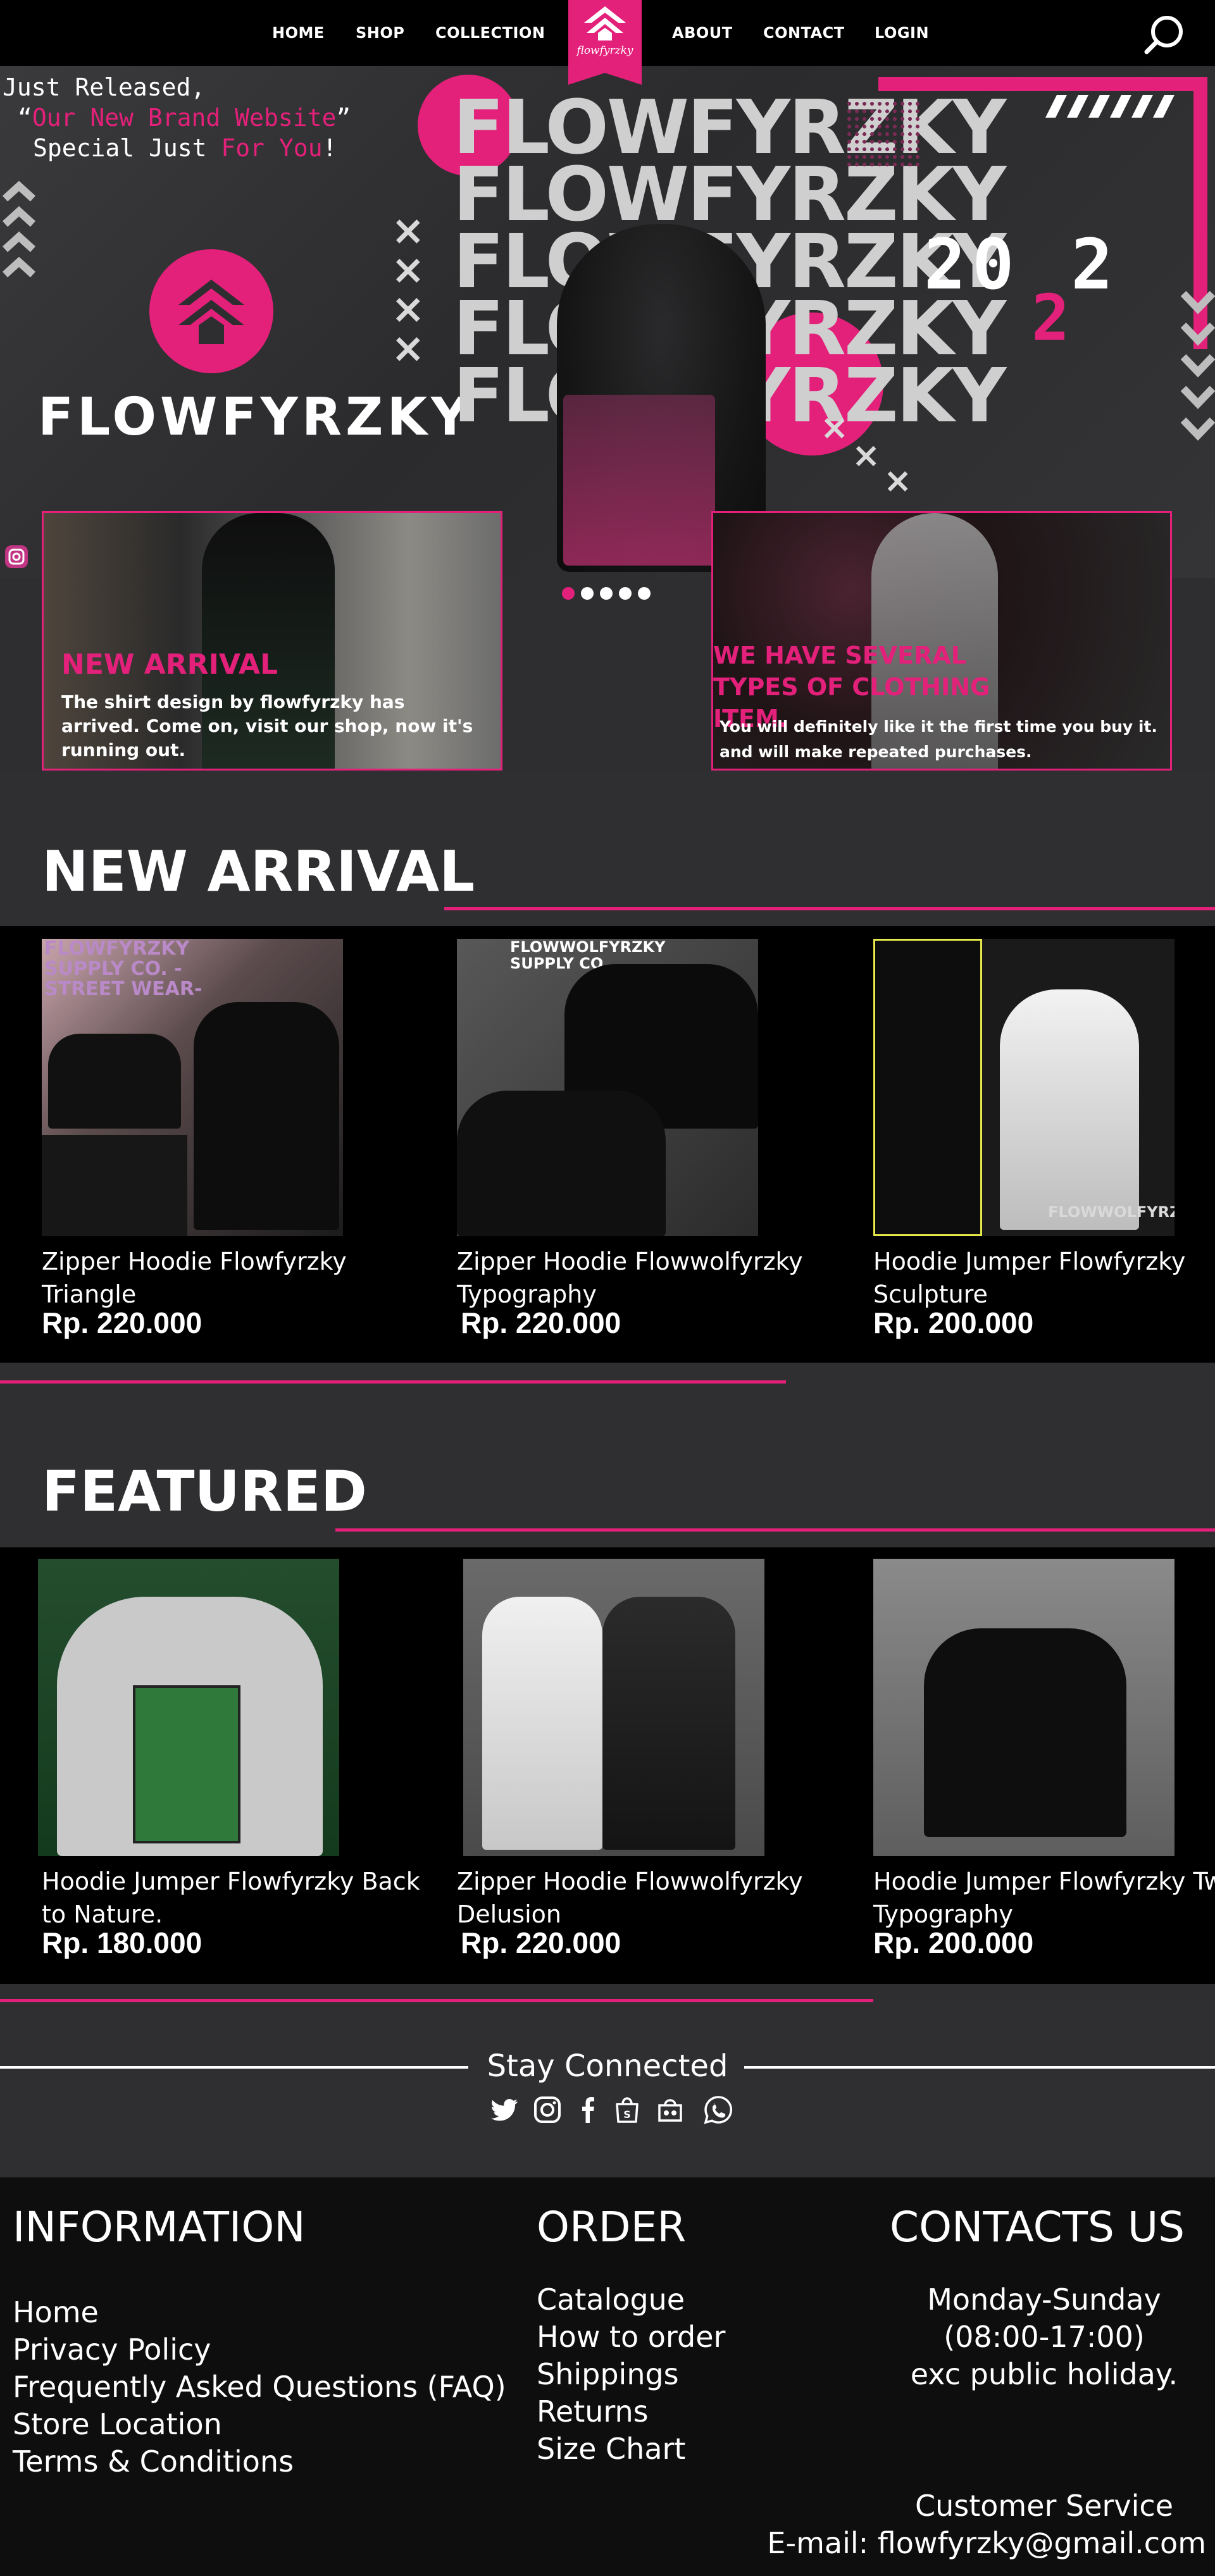  Describe the element at coordinates (159, 2227) in the screenshot. I see `information-title: INFORMATION` at that location.